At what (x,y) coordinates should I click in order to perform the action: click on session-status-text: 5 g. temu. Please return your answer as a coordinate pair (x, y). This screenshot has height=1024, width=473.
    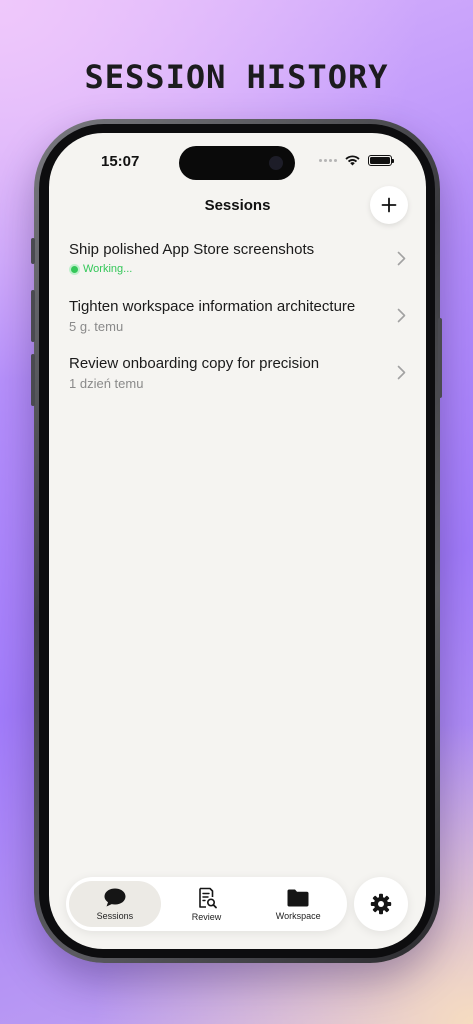
    Looking at the image, I should click on (96, 326).